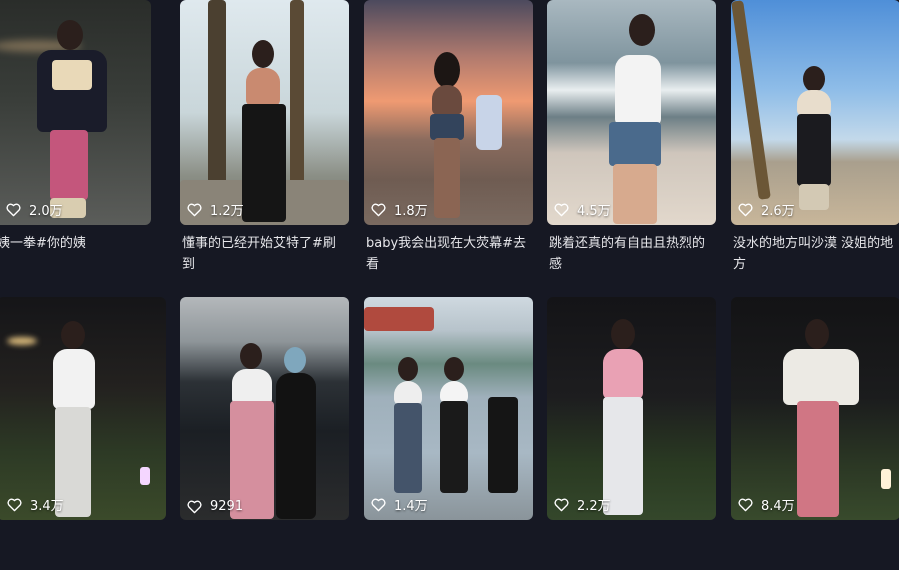 This screenshot has height=570, width=899. I want to click on like-count-text: 9291, so click(227, 506).